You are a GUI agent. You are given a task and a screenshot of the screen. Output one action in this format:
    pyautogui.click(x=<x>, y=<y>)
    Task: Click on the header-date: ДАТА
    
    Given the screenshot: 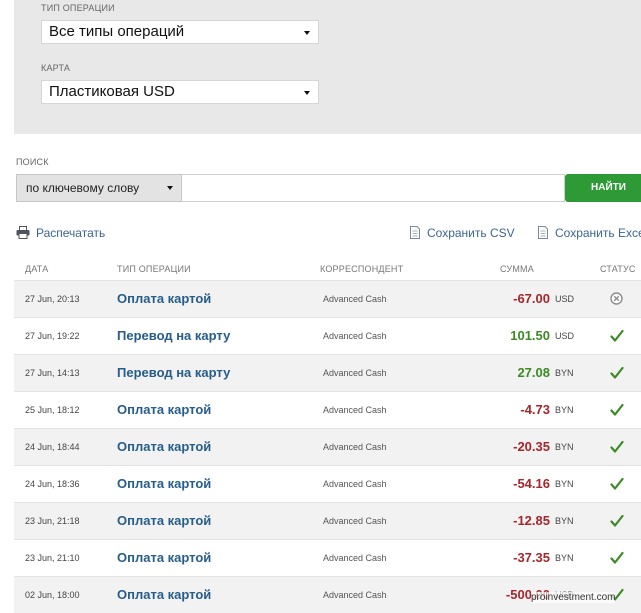 What is the action you would take?
    pyautogui.click(x=37, y=269)
    